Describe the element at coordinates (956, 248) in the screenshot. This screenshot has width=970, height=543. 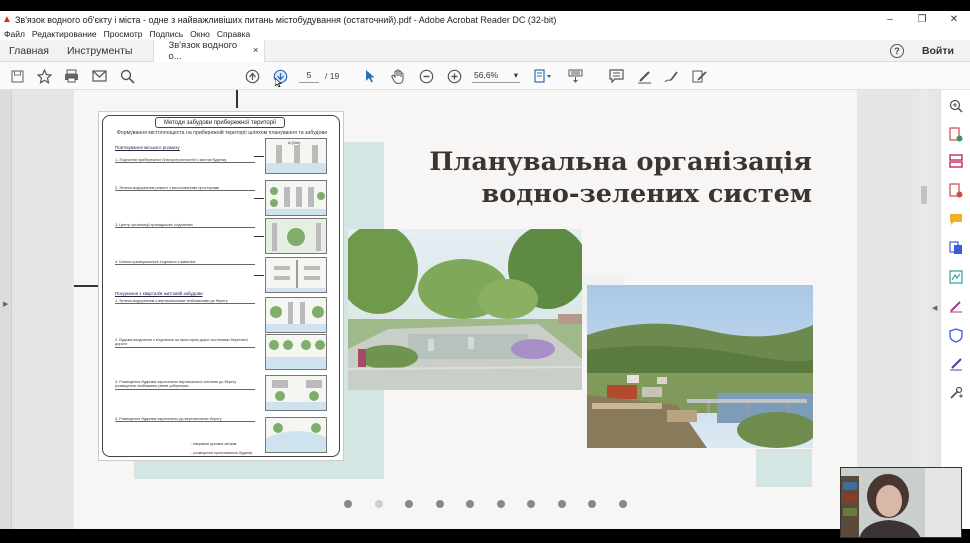
I see `combine-files-icon` at that location.